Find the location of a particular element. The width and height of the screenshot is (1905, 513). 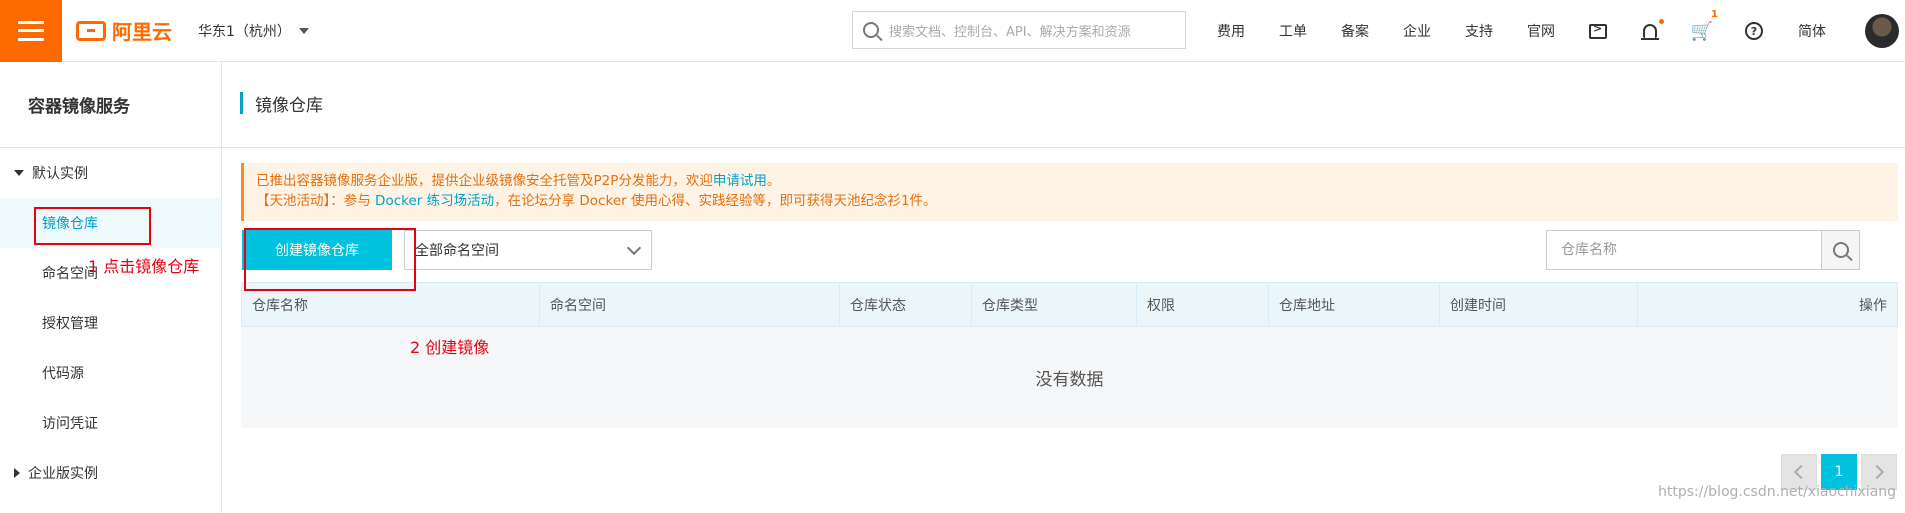

logo-mark-icon is located at coordinates (91, 30).